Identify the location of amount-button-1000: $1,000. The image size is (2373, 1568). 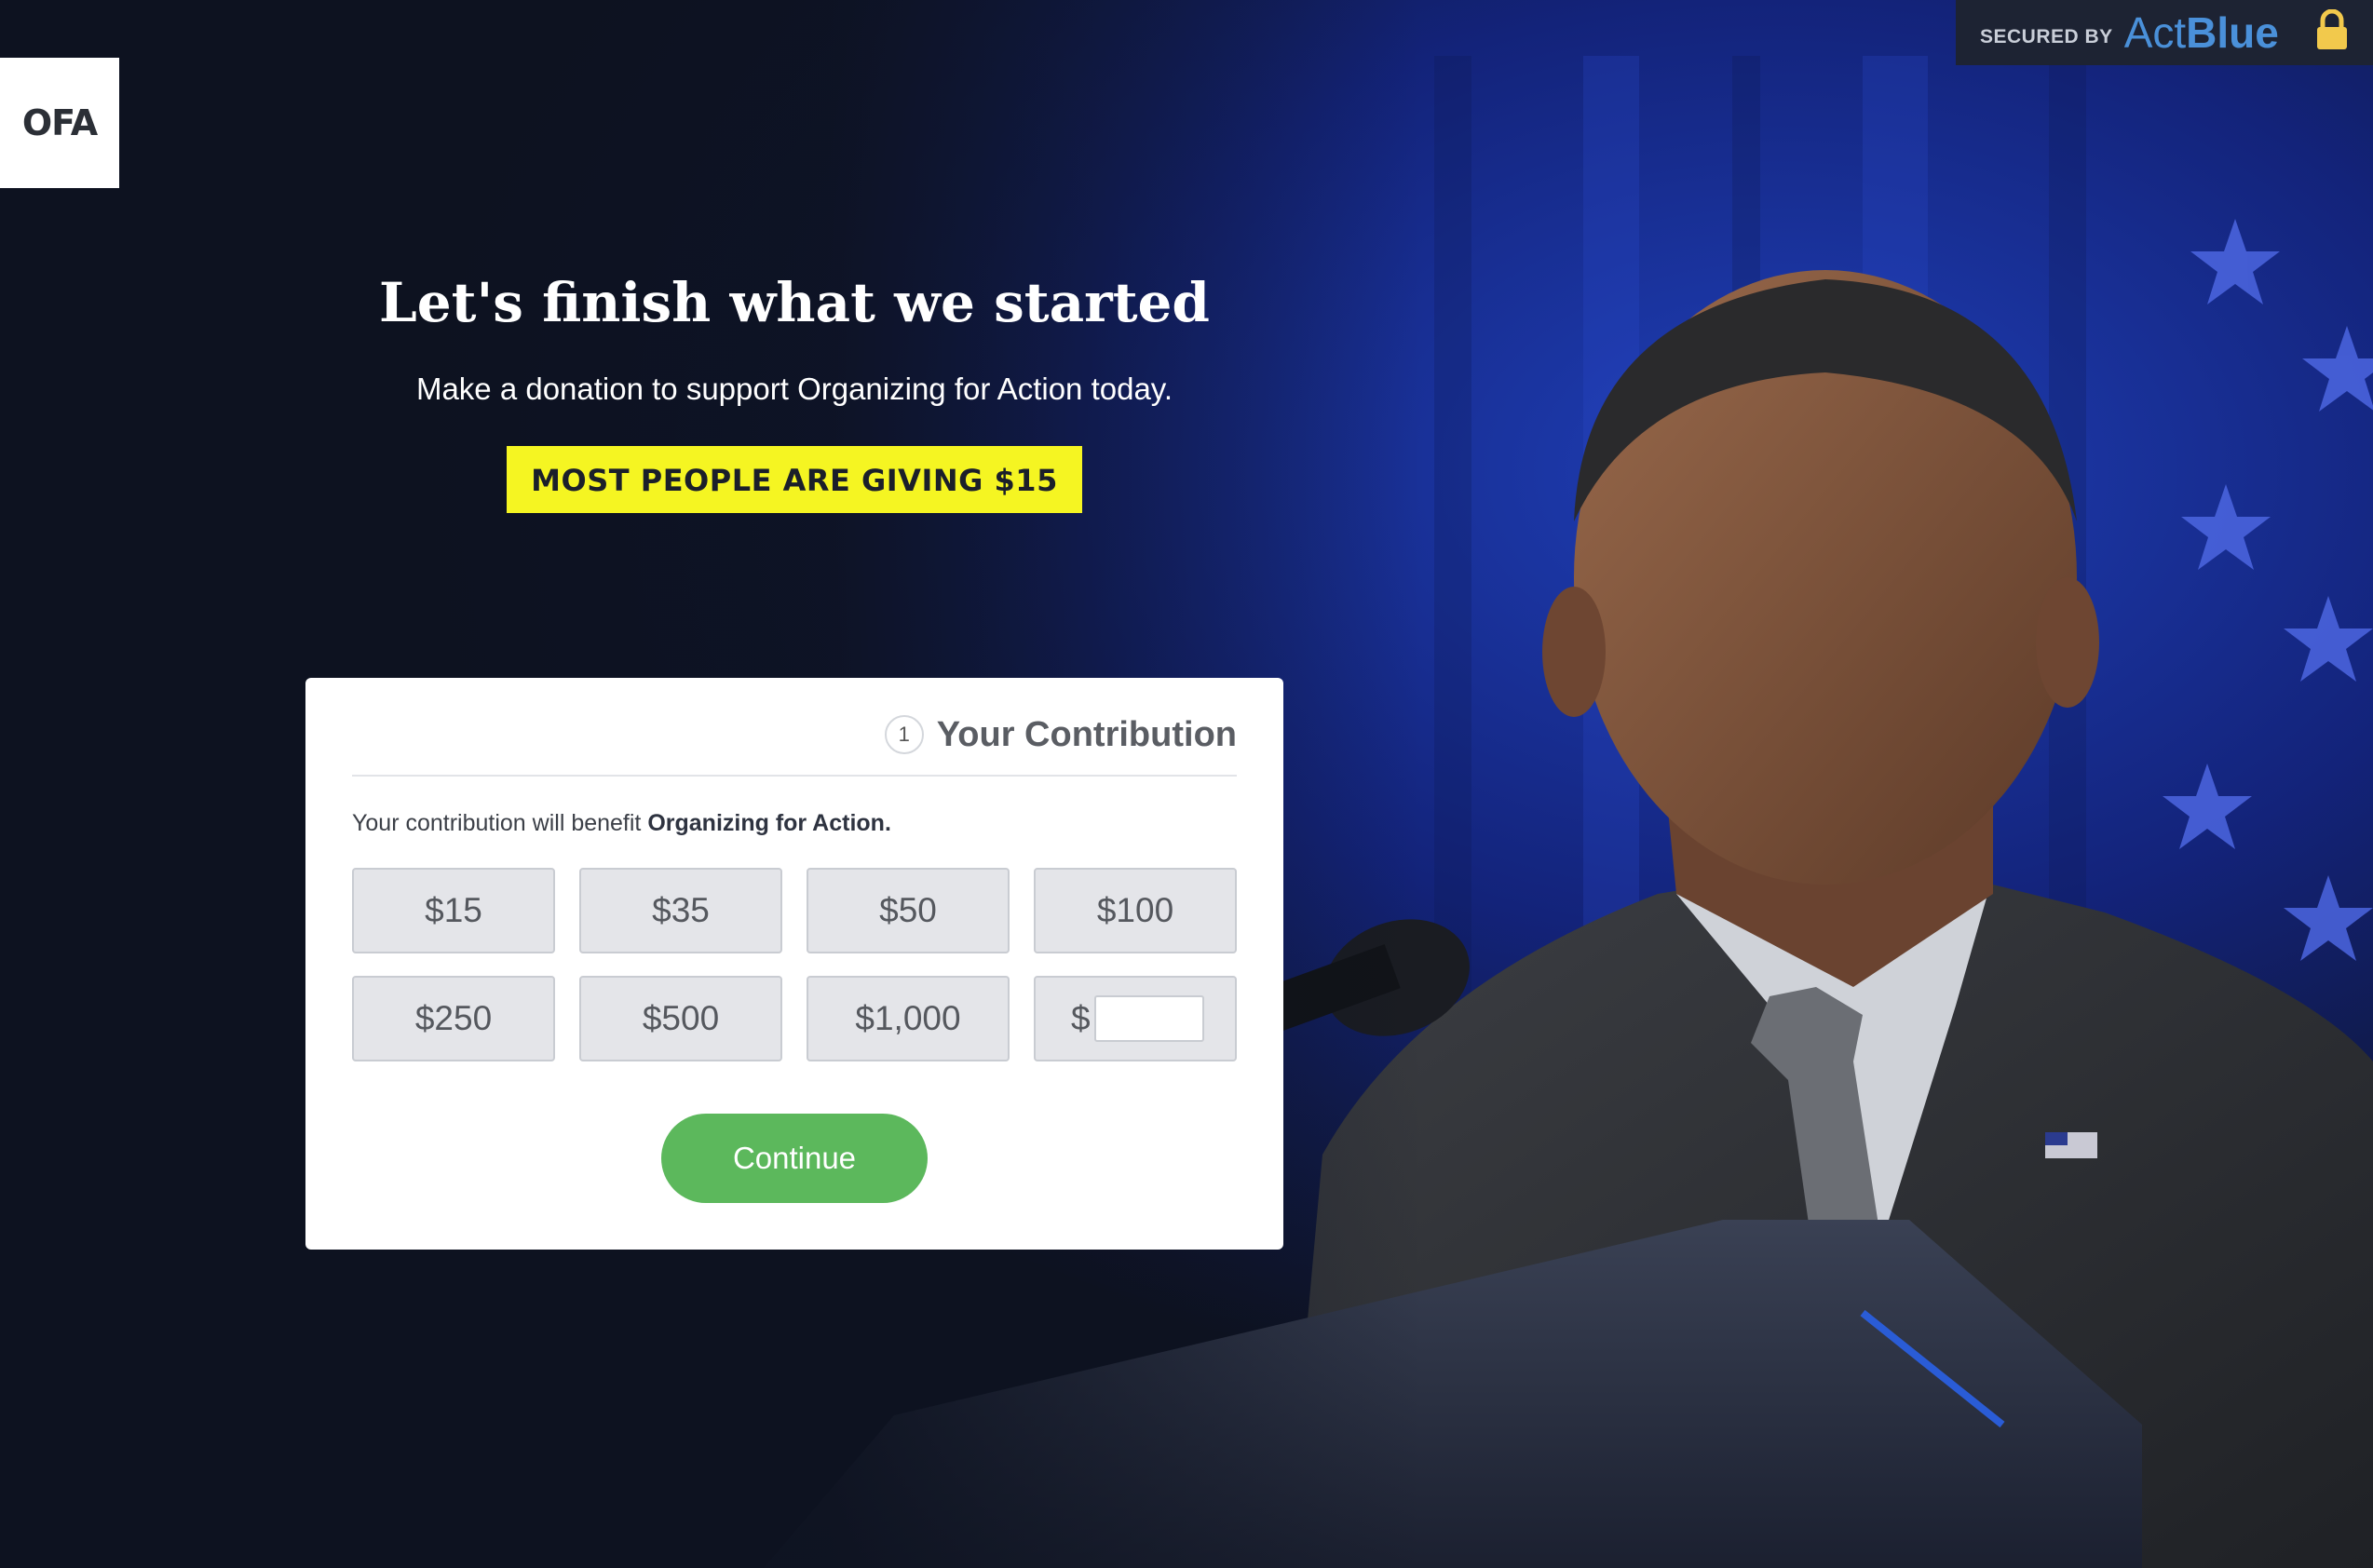
(908, 1019).